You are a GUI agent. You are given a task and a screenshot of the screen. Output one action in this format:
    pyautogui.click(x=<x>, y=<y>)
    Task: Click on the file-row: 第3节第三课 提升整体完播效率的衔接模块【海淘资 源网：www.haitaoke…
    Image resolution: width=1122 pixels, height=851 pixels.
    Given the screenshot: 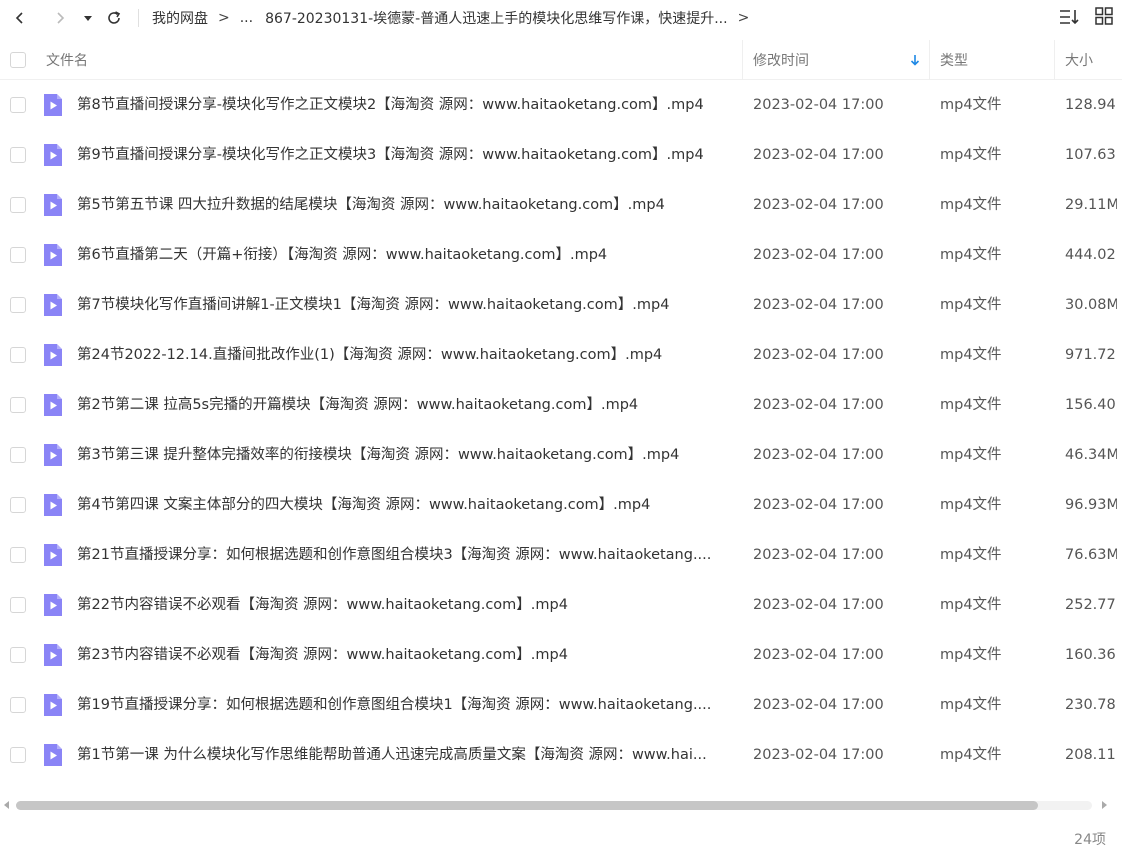 What is the action you would take?
    pyautogui.click(x=561, y=455)
    